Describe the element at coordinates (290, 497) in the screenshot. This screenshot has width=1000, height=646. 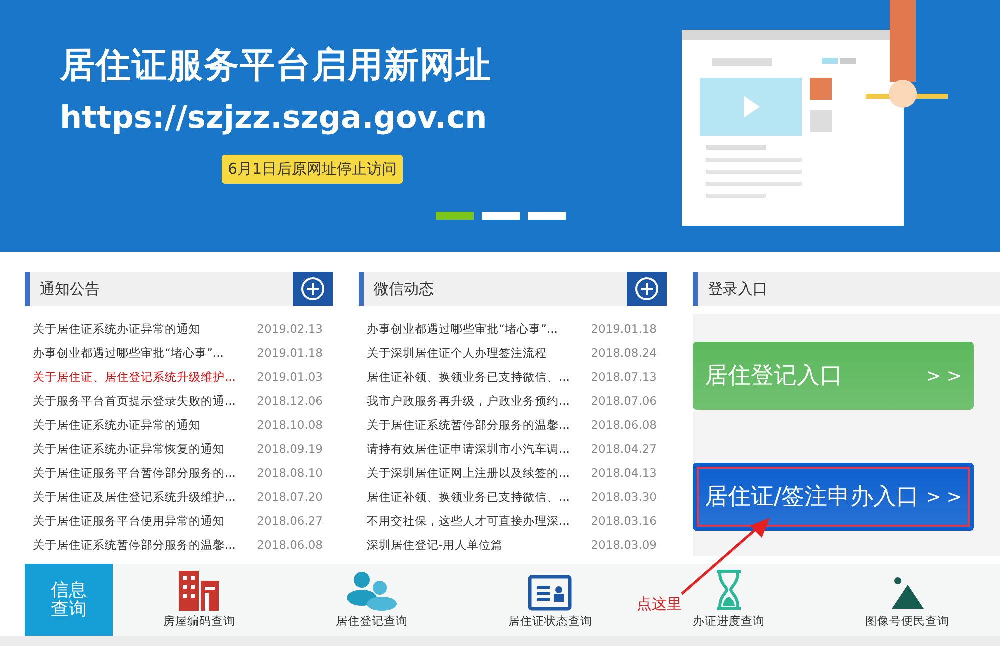
I see `news-date: 2018.07.20` at that location.